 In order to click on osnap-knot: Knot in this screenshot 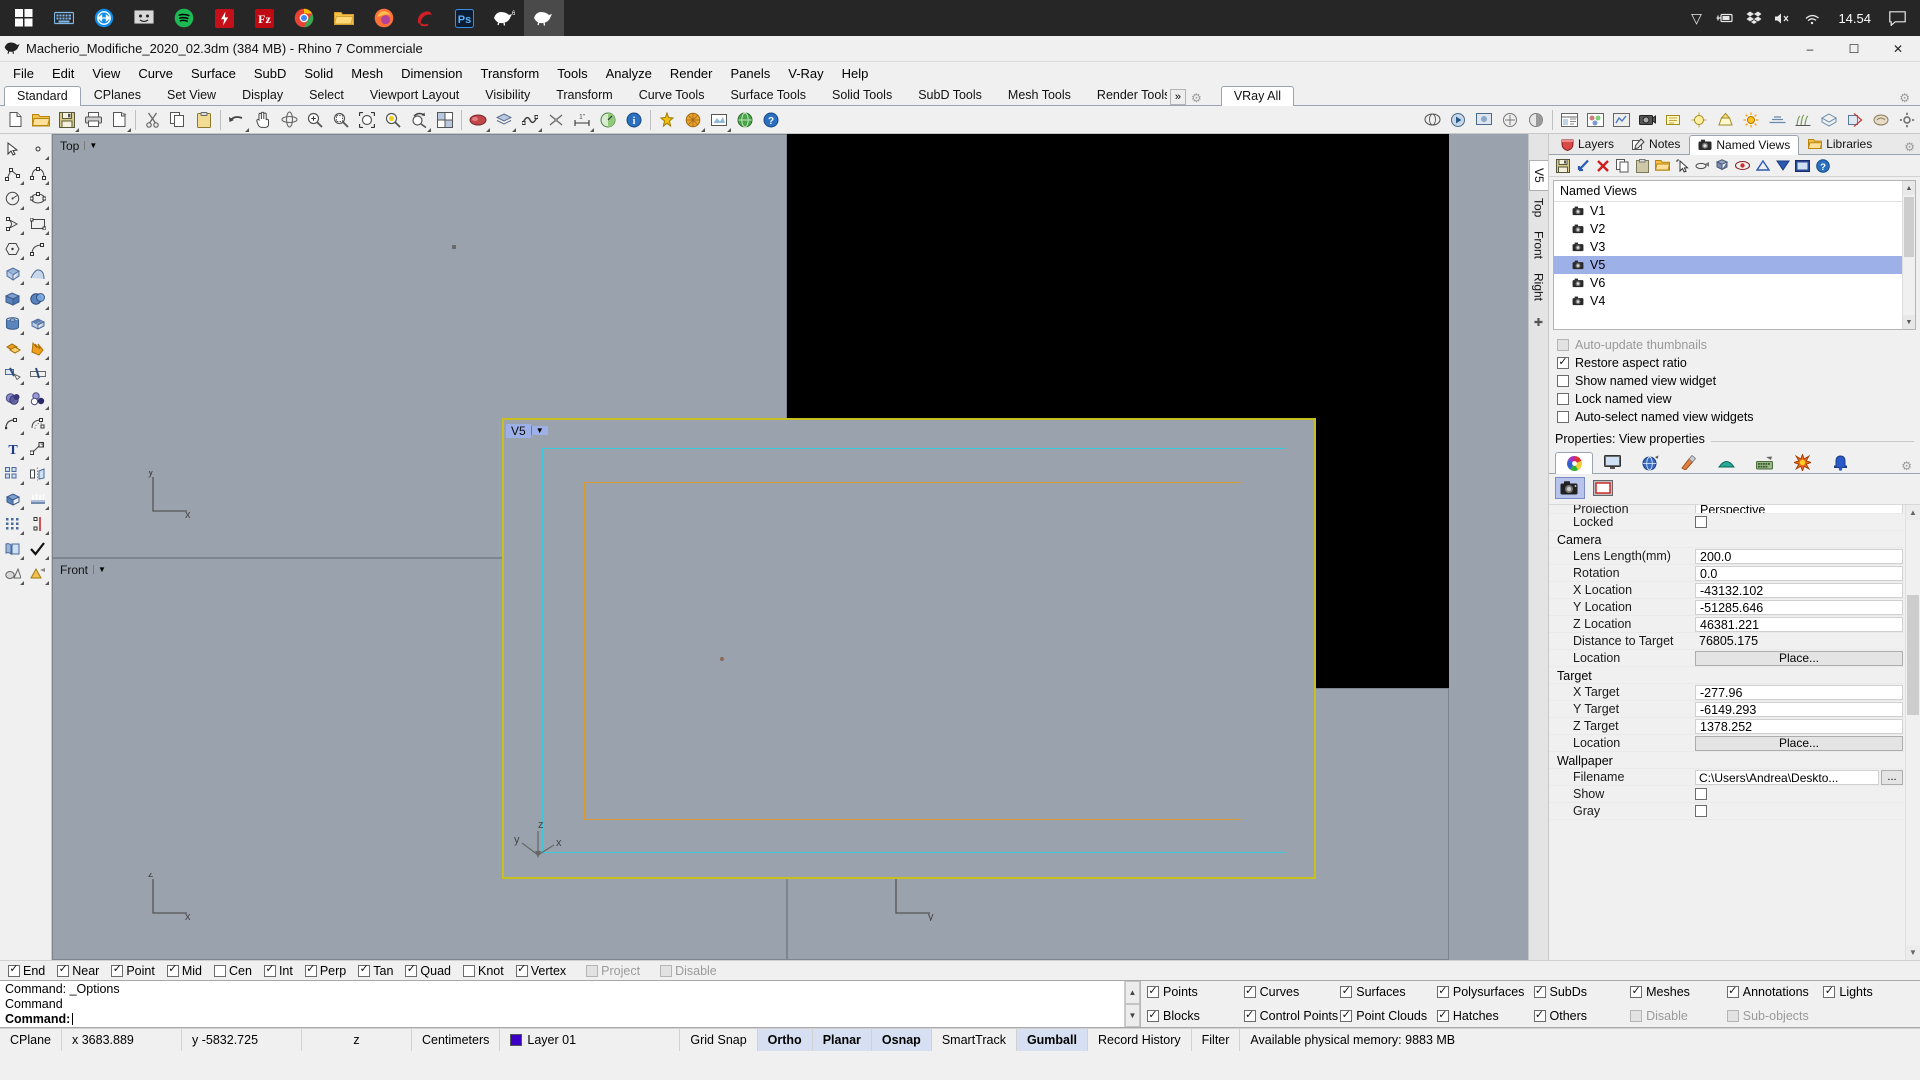, I will do `click(483, 971)`.